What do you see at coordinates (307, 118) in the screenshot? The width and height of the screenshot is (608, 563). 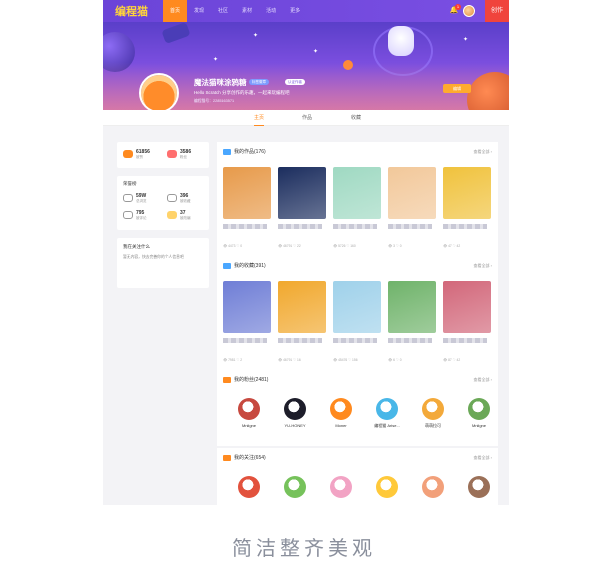 I see `tab-works: 作品` at bounding box center [307, 118].